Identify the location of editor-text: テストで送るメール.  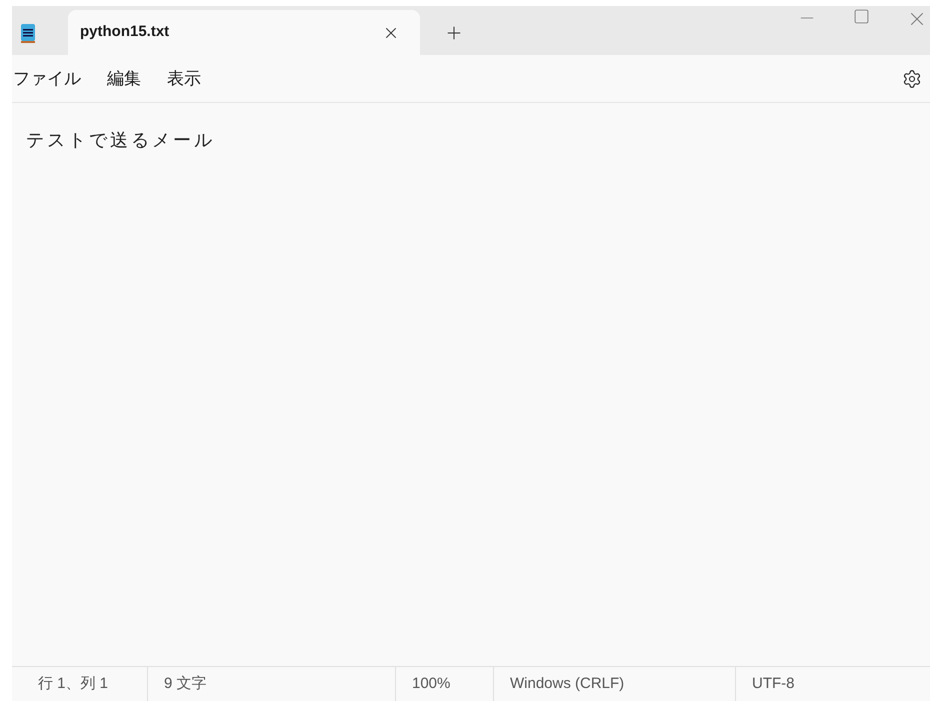
(478, 140).